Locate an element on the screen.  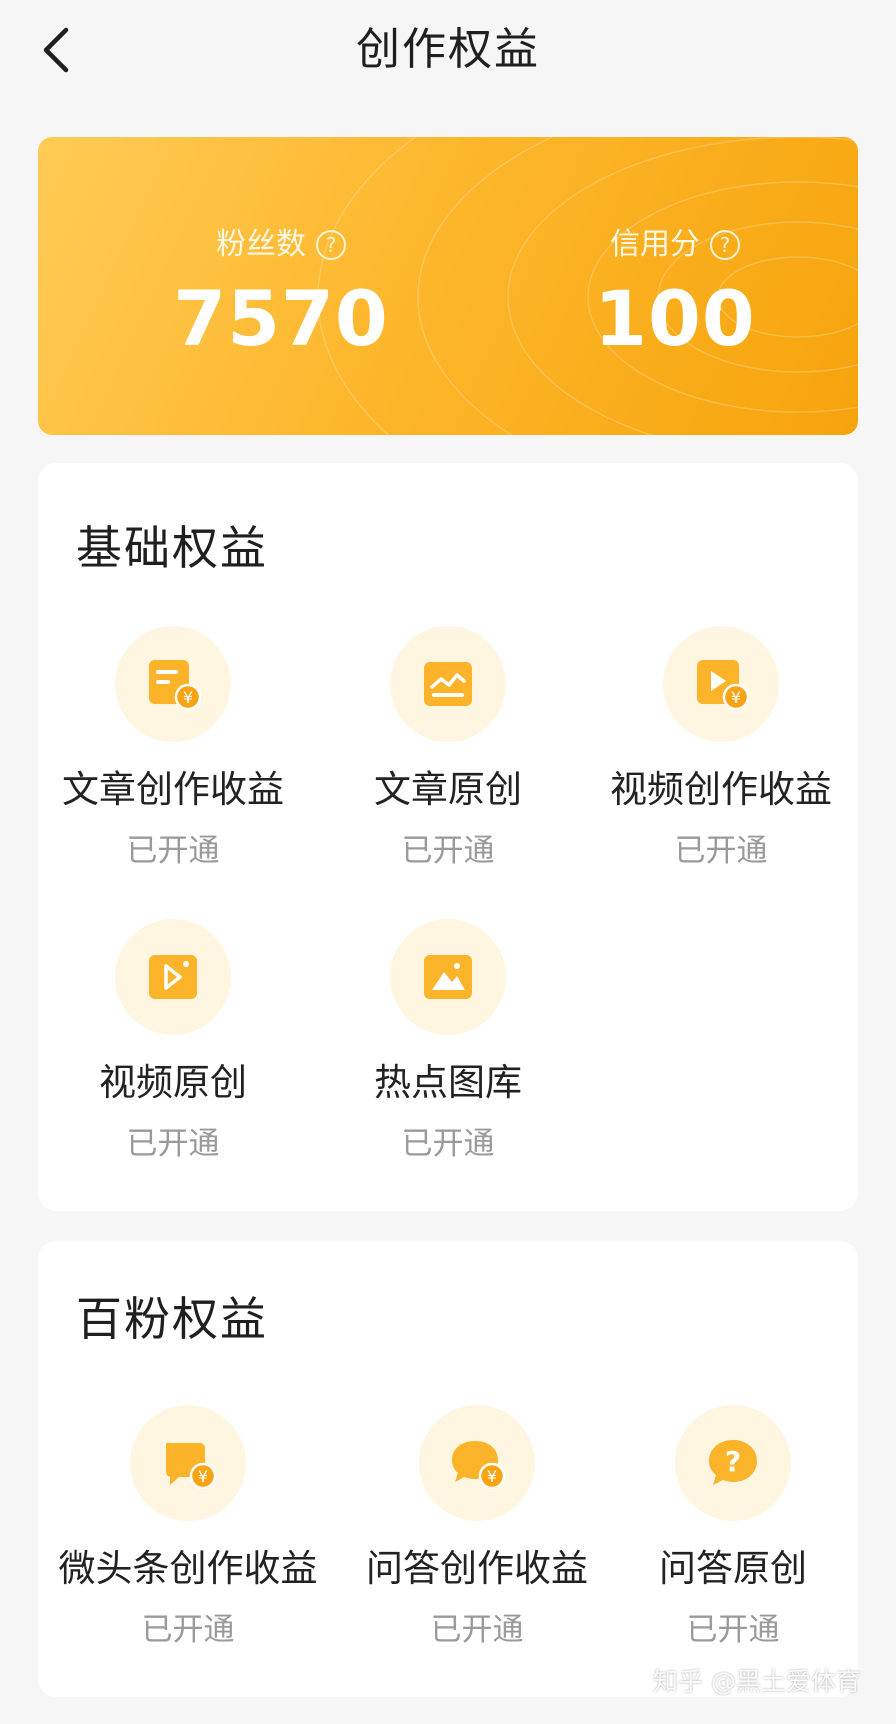
video-income-icon: ¥ is located at coordinates (721, 684).